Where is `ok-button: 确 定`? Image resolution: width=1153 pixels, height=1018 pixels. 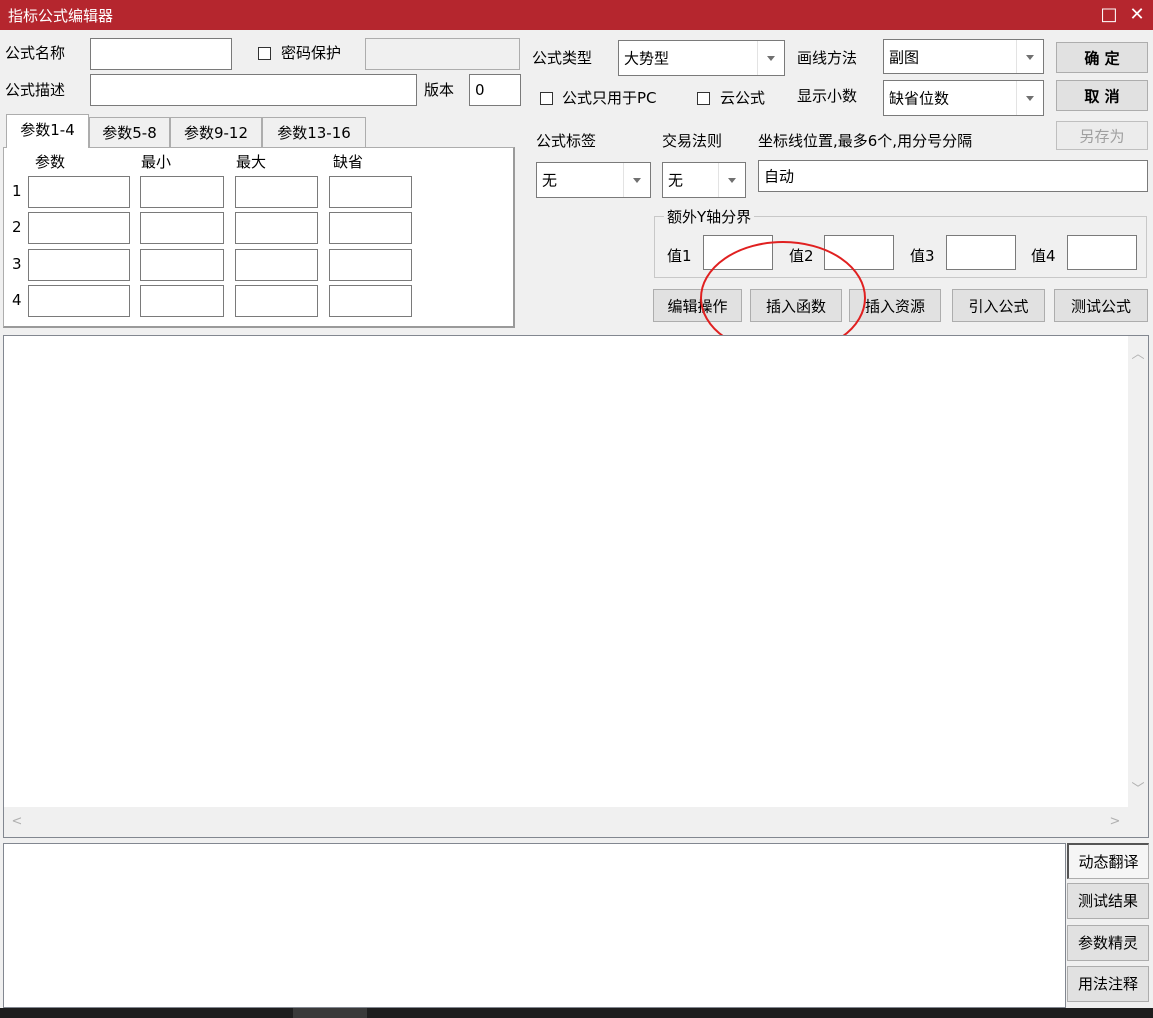 ok-button: 确 定 is located at coordinates (1102, 57).